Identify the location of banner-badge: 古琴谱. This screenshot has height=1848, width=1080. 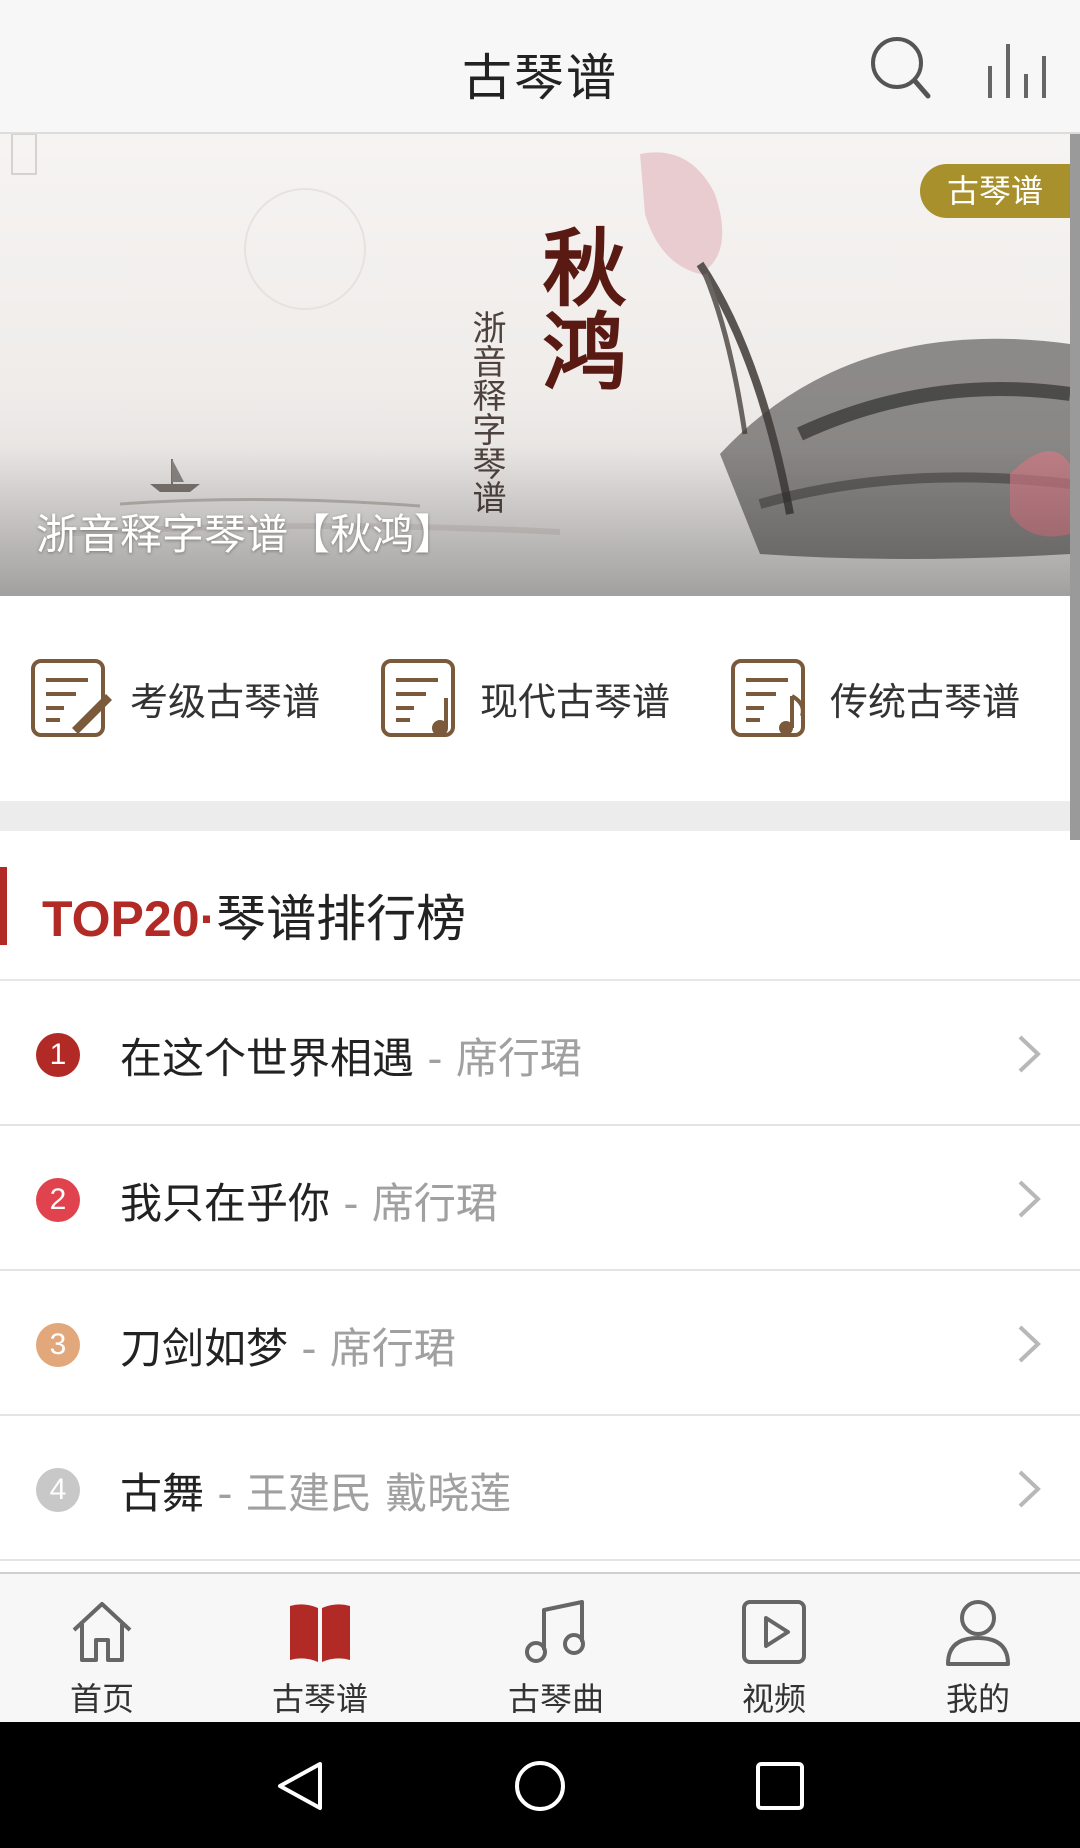
(995, 191).